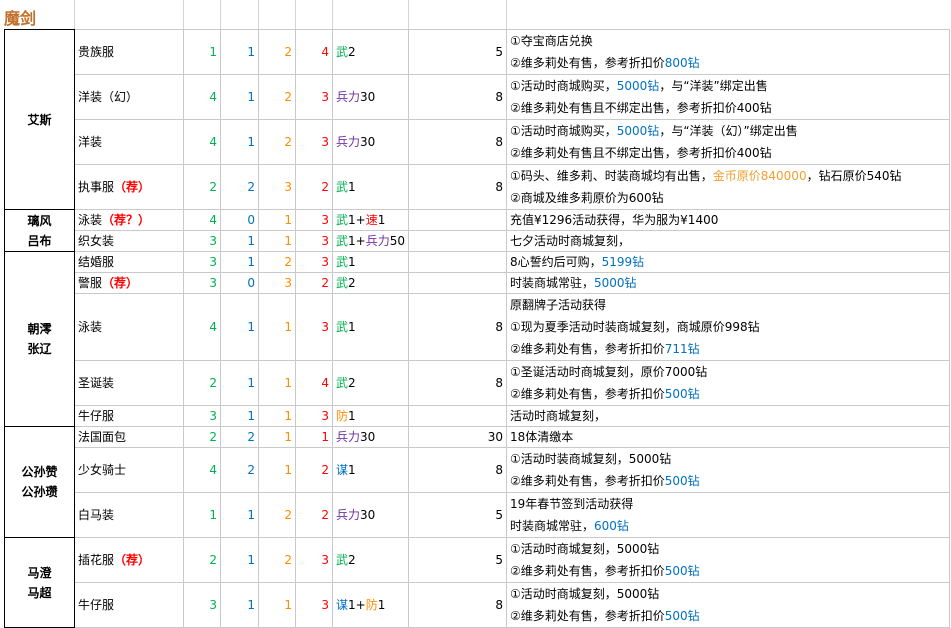 The image size is (951, 628). Describe the element at coordinates (129, 437) in the screenshot. I see `costume-name-cell: 法国面包` at that location.